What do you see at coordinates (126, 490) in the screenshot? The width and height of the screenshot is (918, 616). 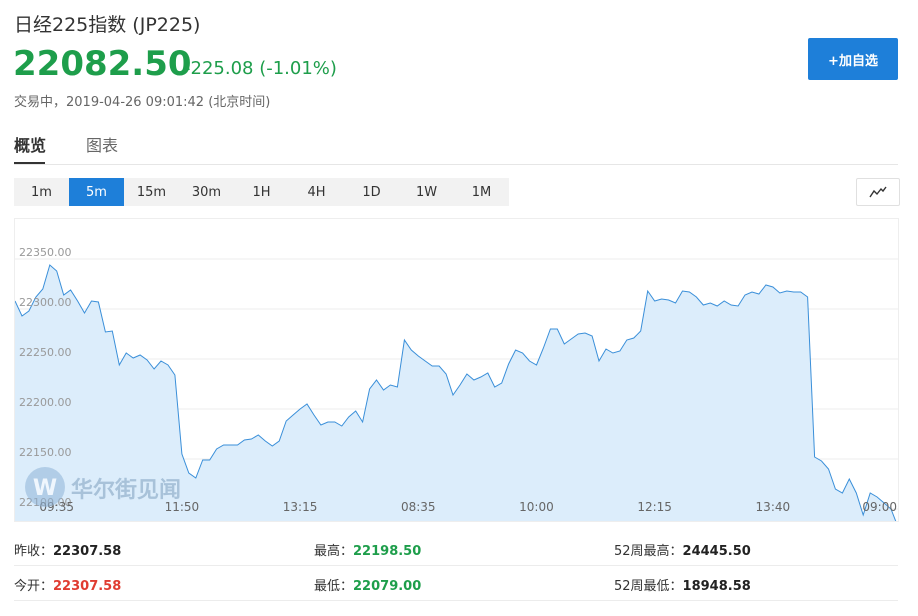 I see `watermark-text: 华尔街见闻` at bounding box center [126, 490].